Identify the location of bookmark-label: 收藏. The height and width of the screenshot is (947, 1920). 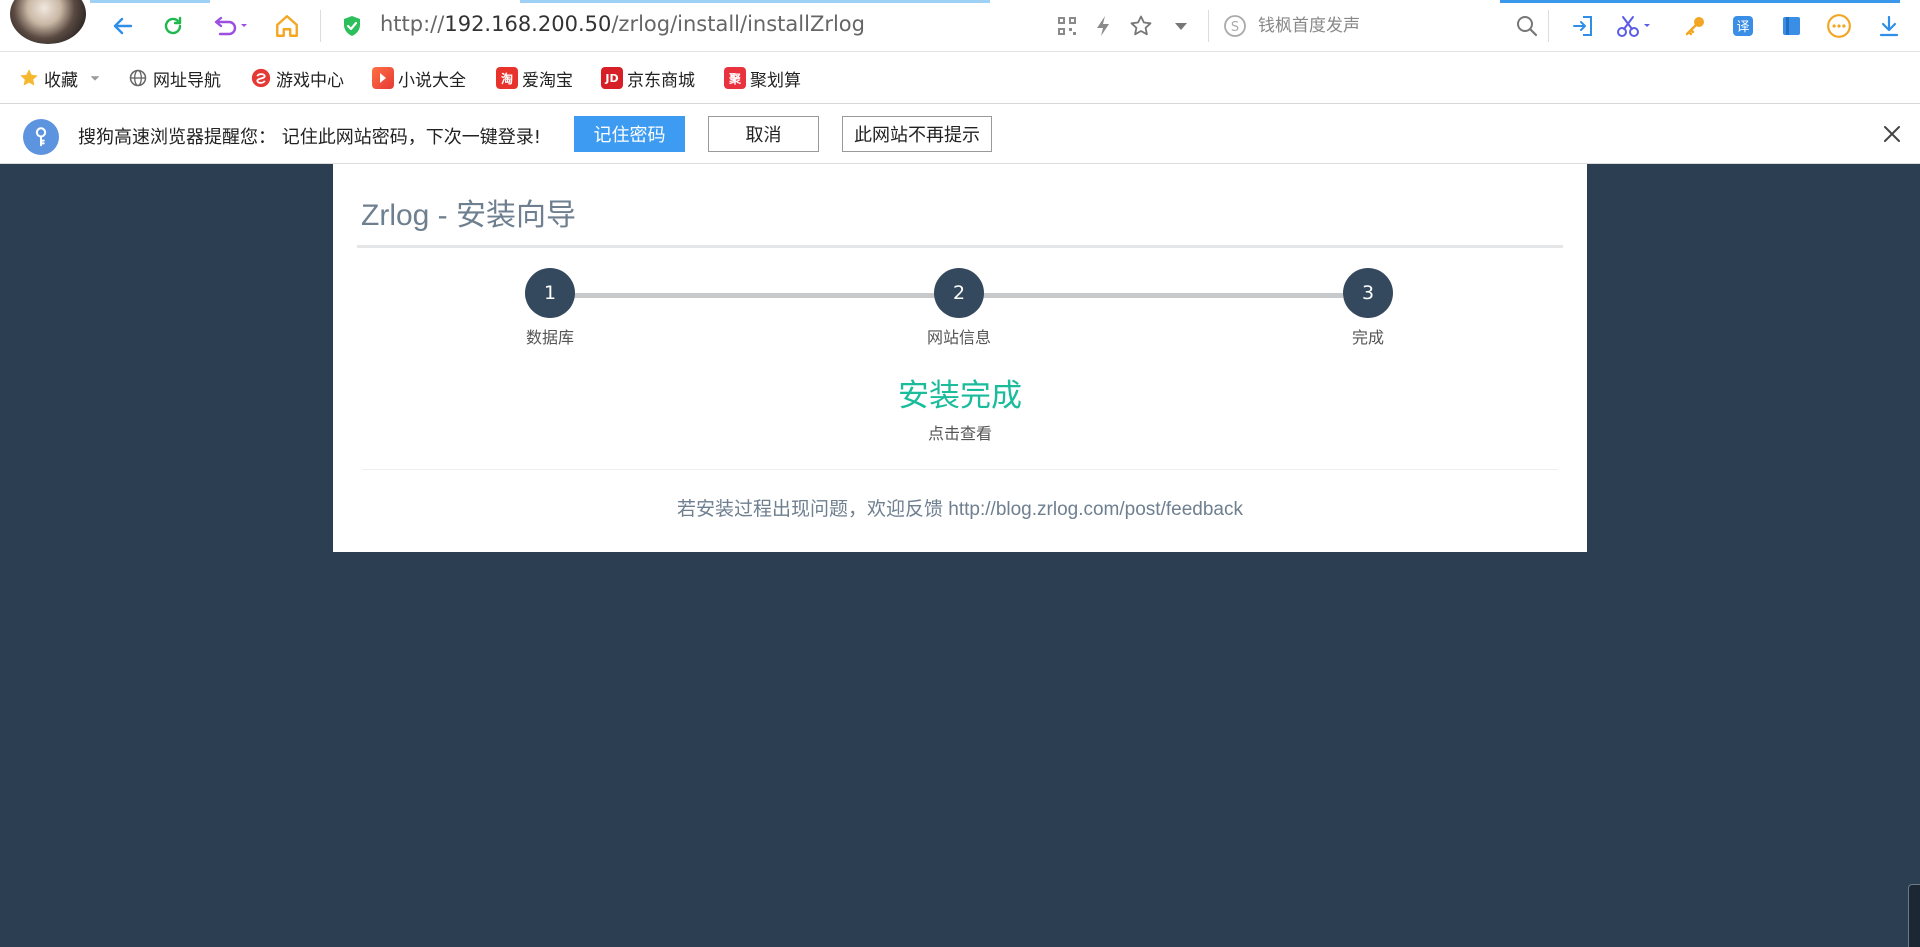
(61, 80).